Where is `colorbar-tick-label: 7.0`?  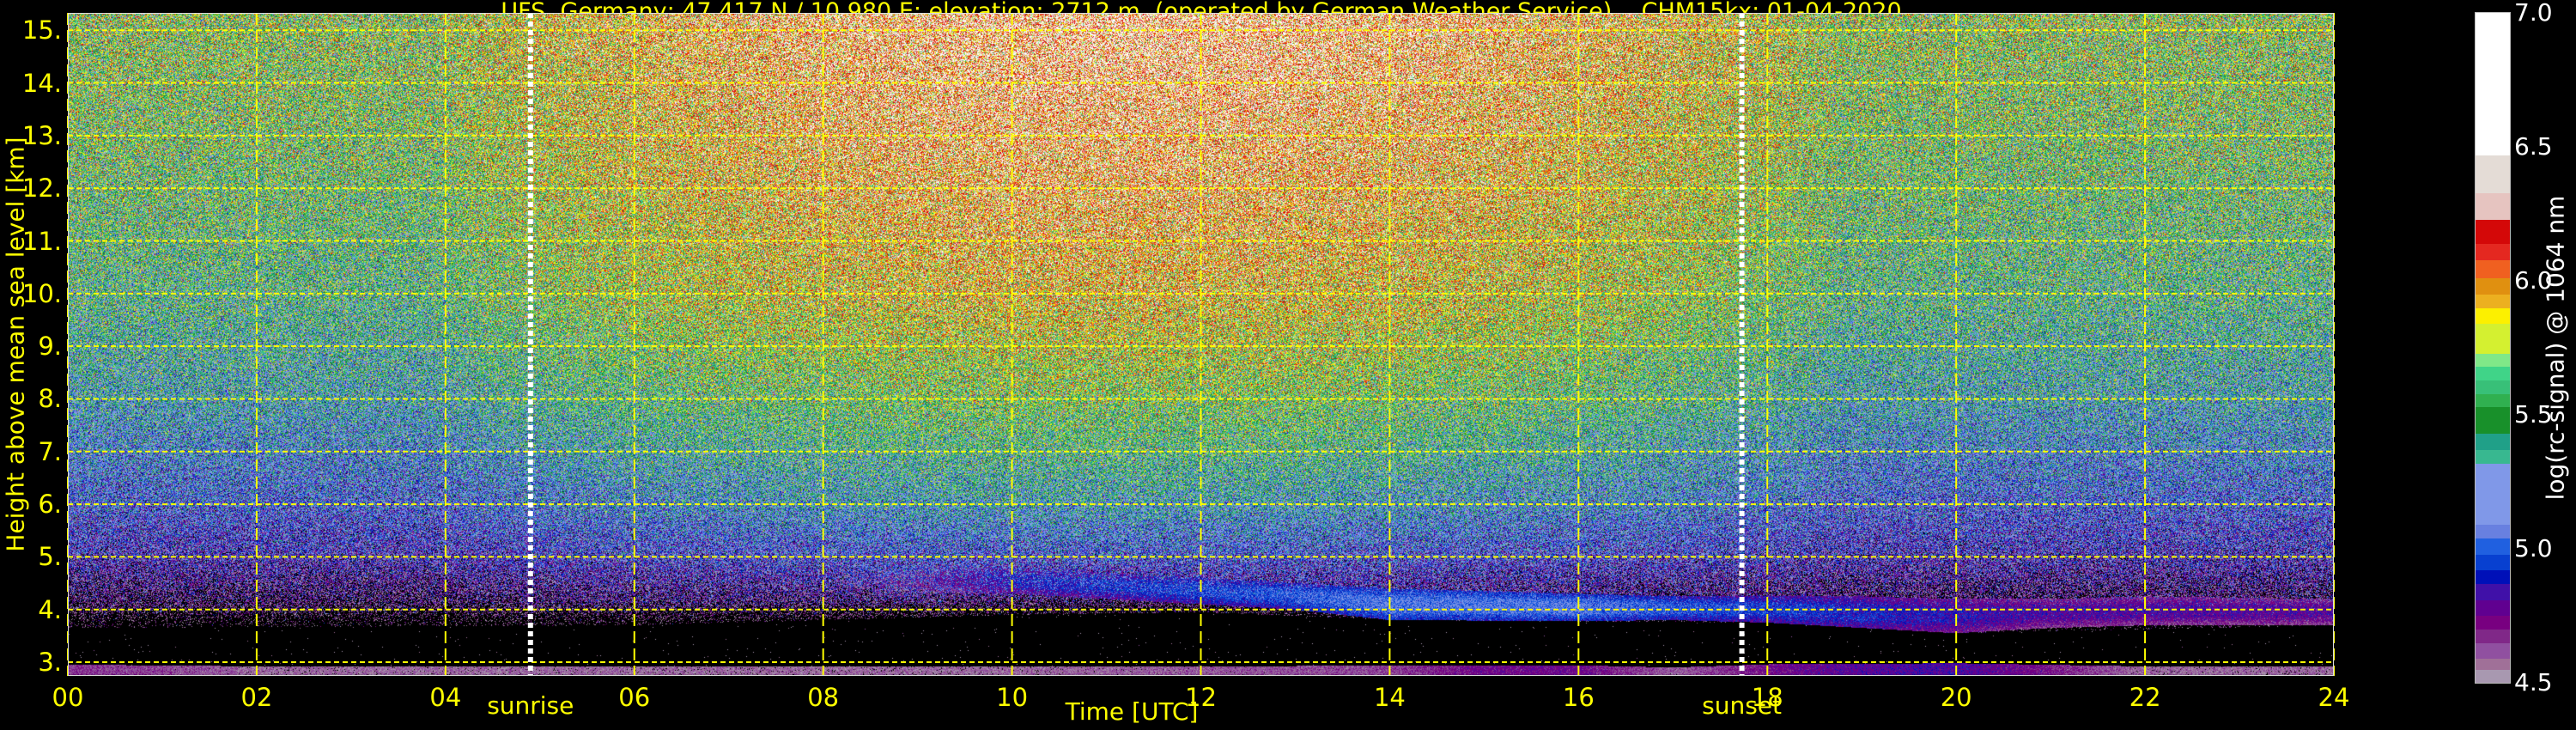
colorbar-tick-label: 7.0 is located at coordinates (2533, 13).